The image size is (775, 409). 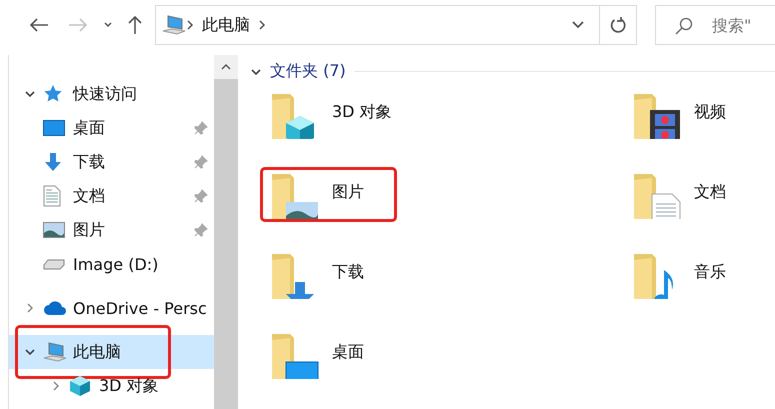 I want to click on chevron-up-icon, so click(x=226, y=67).